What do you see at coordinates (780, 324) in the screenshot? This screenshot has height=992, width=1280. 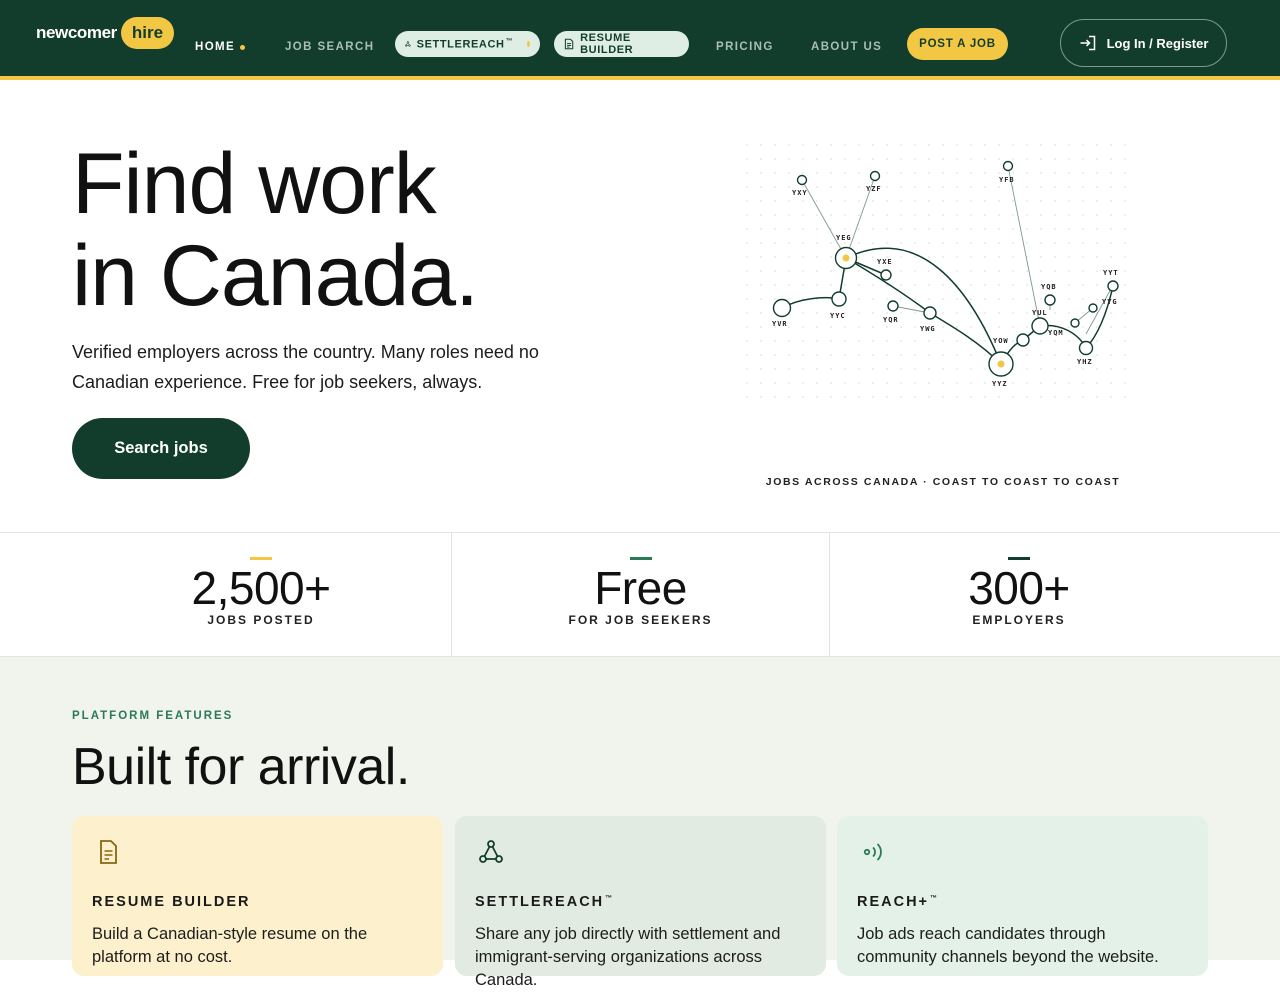 I see `city-label: YVR` at bounding box center [780, 324].